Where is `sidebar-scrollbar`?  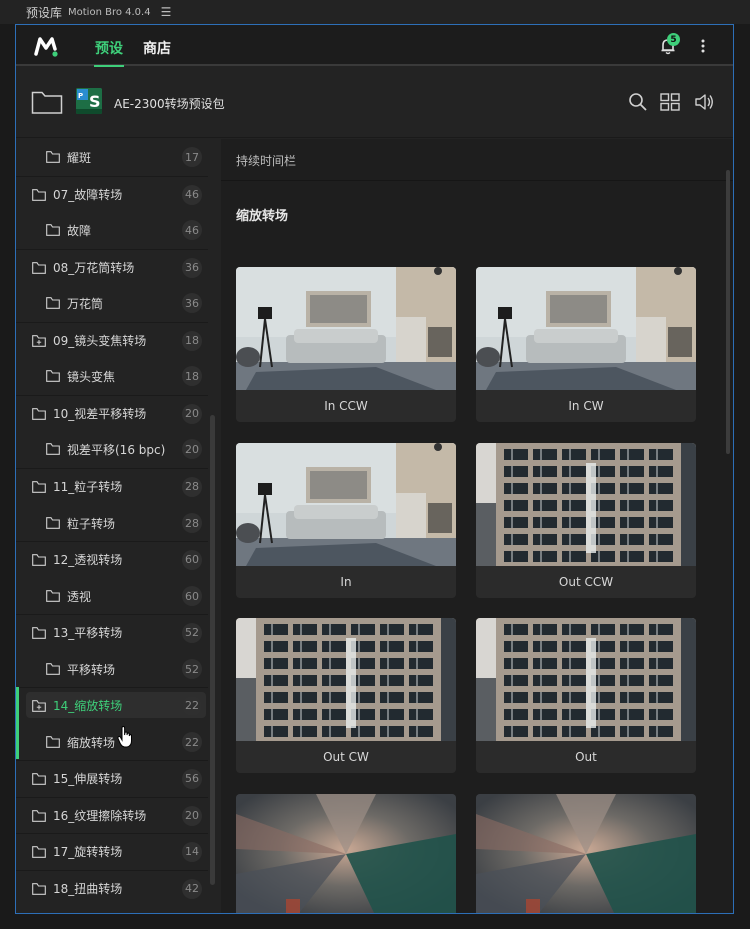
sidebar-scrollbar is located at coordinates (212, 650).